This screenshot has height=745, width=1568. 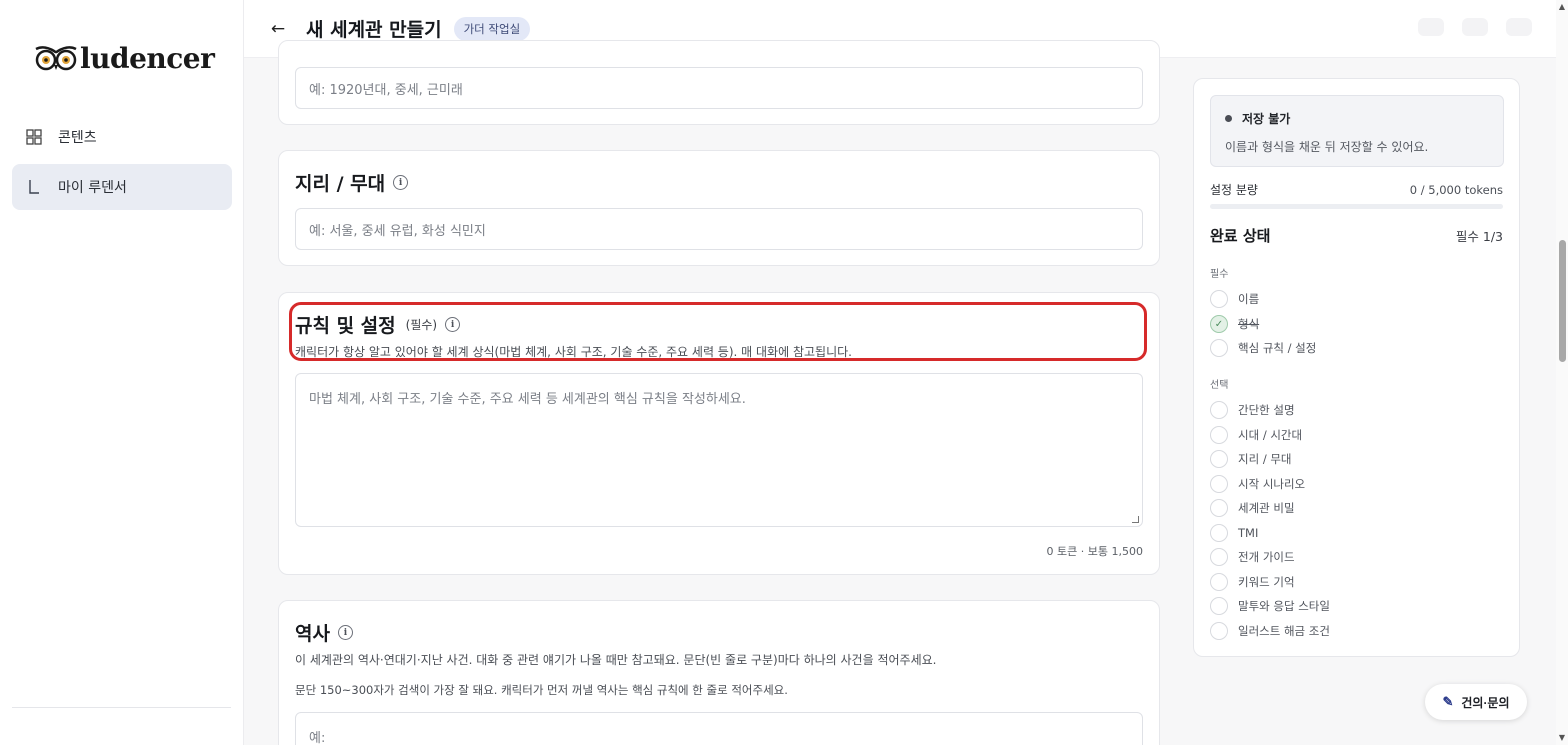 What do you see at coordinates (397, 231) in the screenshot?
I see `geography-placeholder: 예: 서울, 중세 유럽, 화성 식민지` at bounding box center [397, 231].